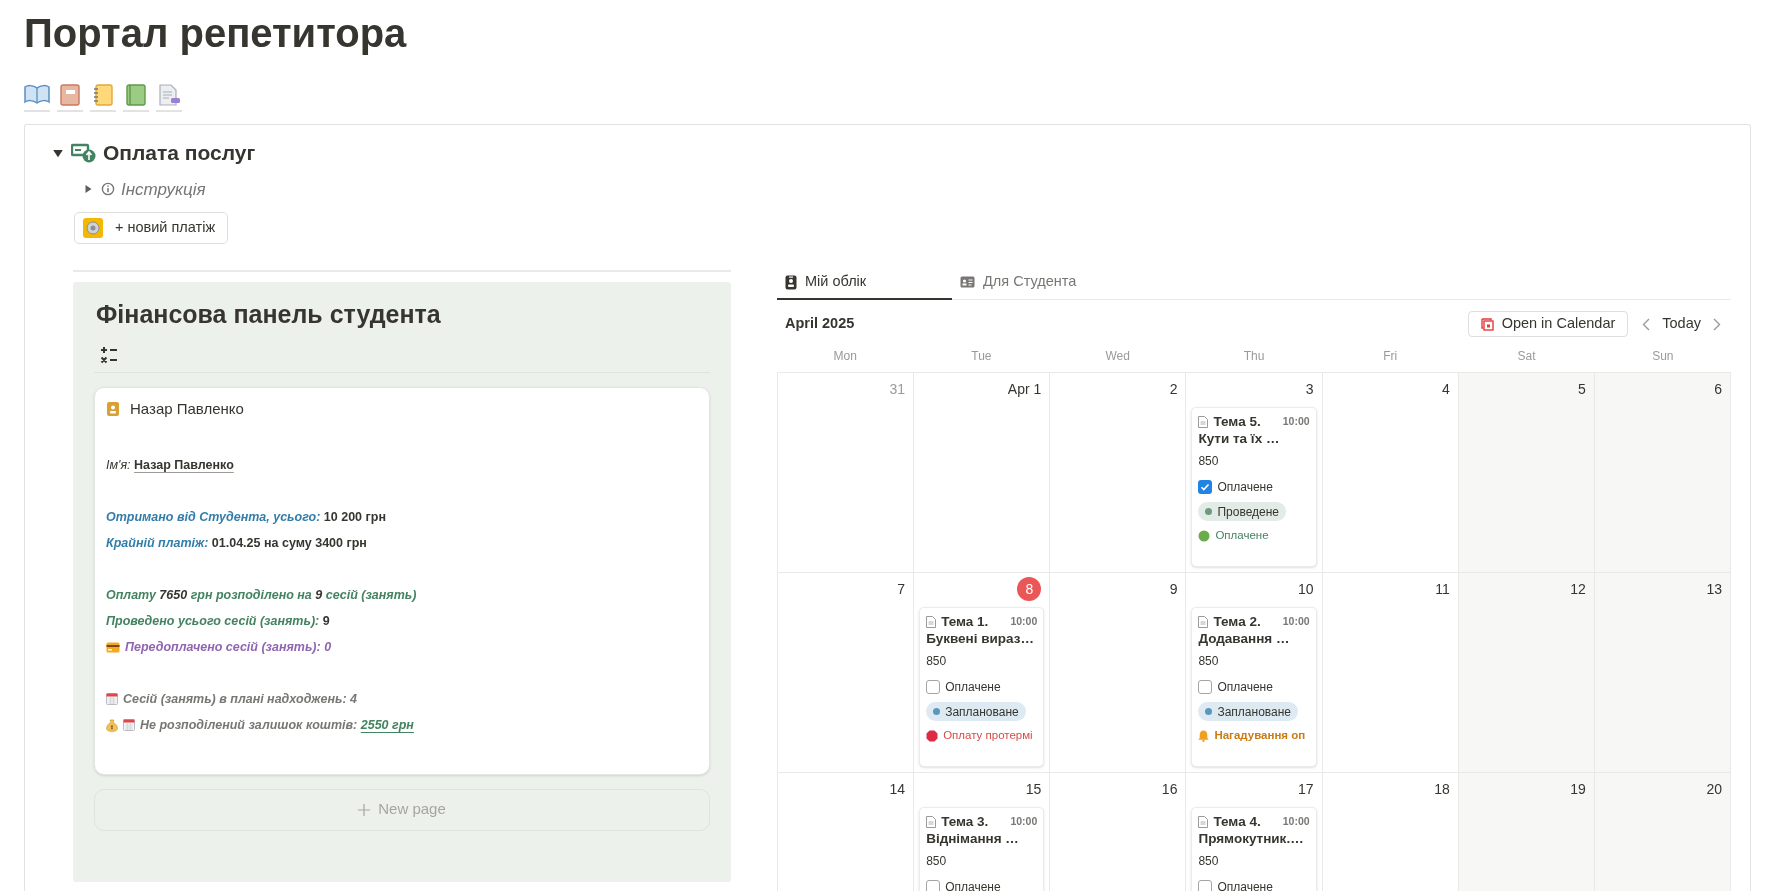 Image resolution: width=1775 pixels, height=891 pixels. What do you see at coordinates (791, 282) in the screenshot?
I see `contact-card-icon` at bounding box center [791, 282].